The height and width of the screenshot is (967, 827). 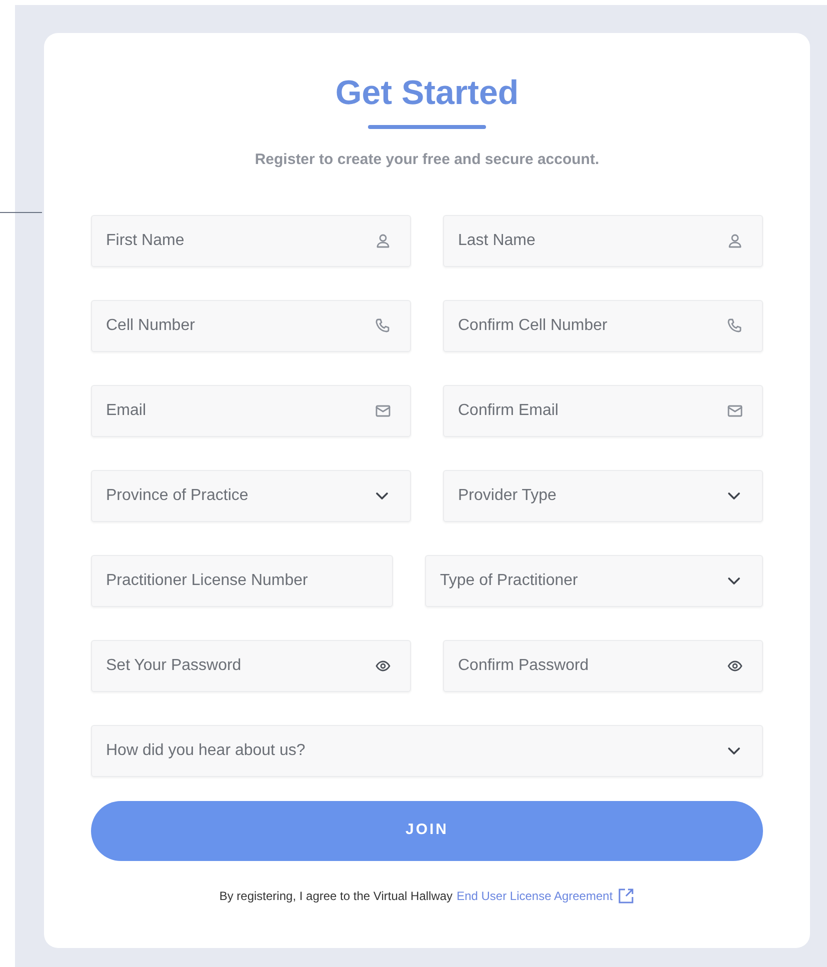 What do you see at coordinates (625, 895) in the screenshot?
I see `external-link-icon` at bounding box center [625, 895].